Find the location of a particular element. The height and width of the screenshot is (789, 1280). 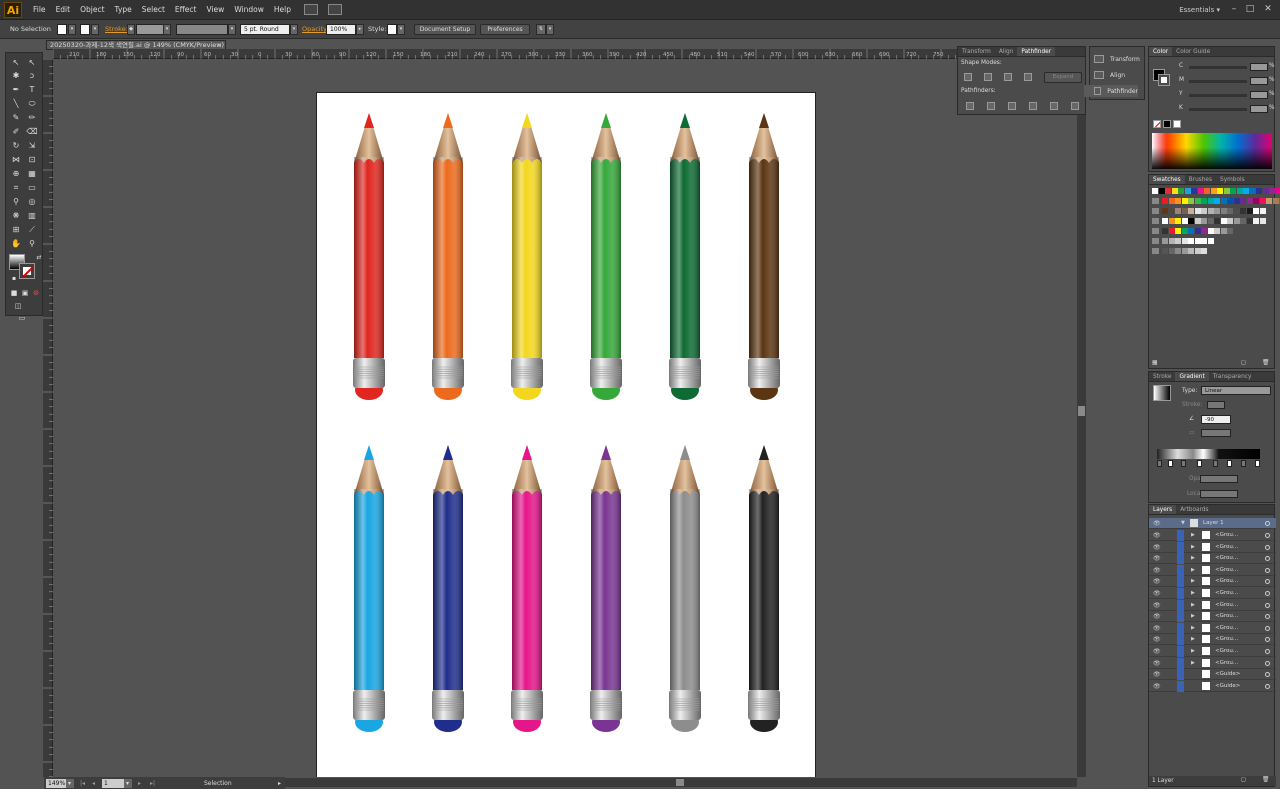

opacity-dropdown: ▸ is located at coordinates (360, 29).